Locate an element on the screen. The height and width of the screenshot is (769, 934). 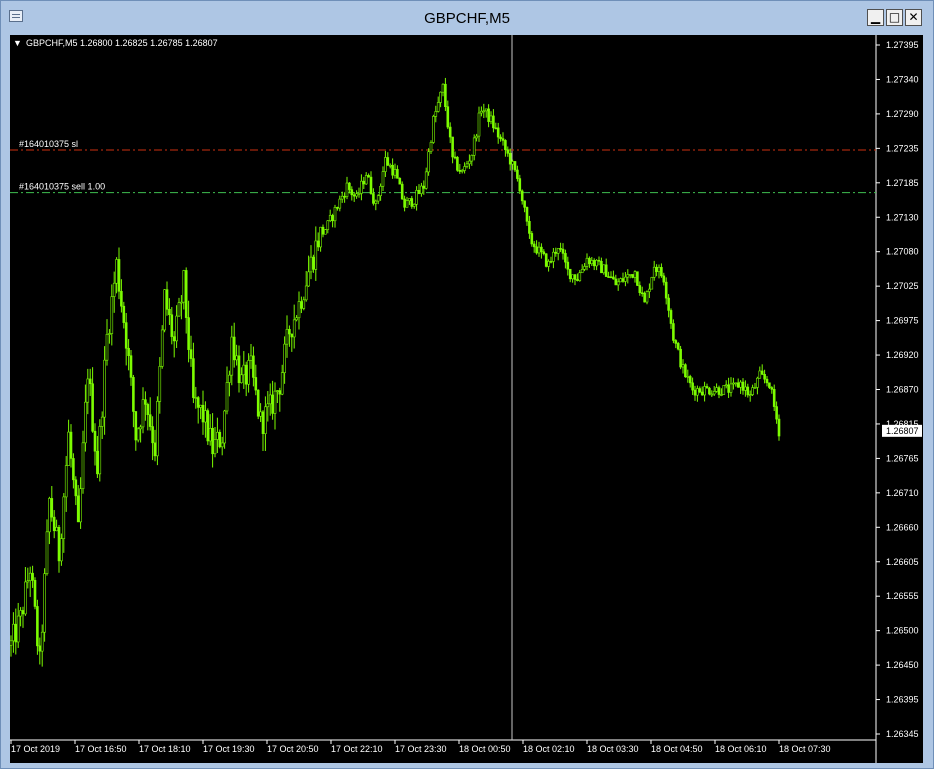
price-tick-label: 1.26710 is located at coordinates (902, 493).